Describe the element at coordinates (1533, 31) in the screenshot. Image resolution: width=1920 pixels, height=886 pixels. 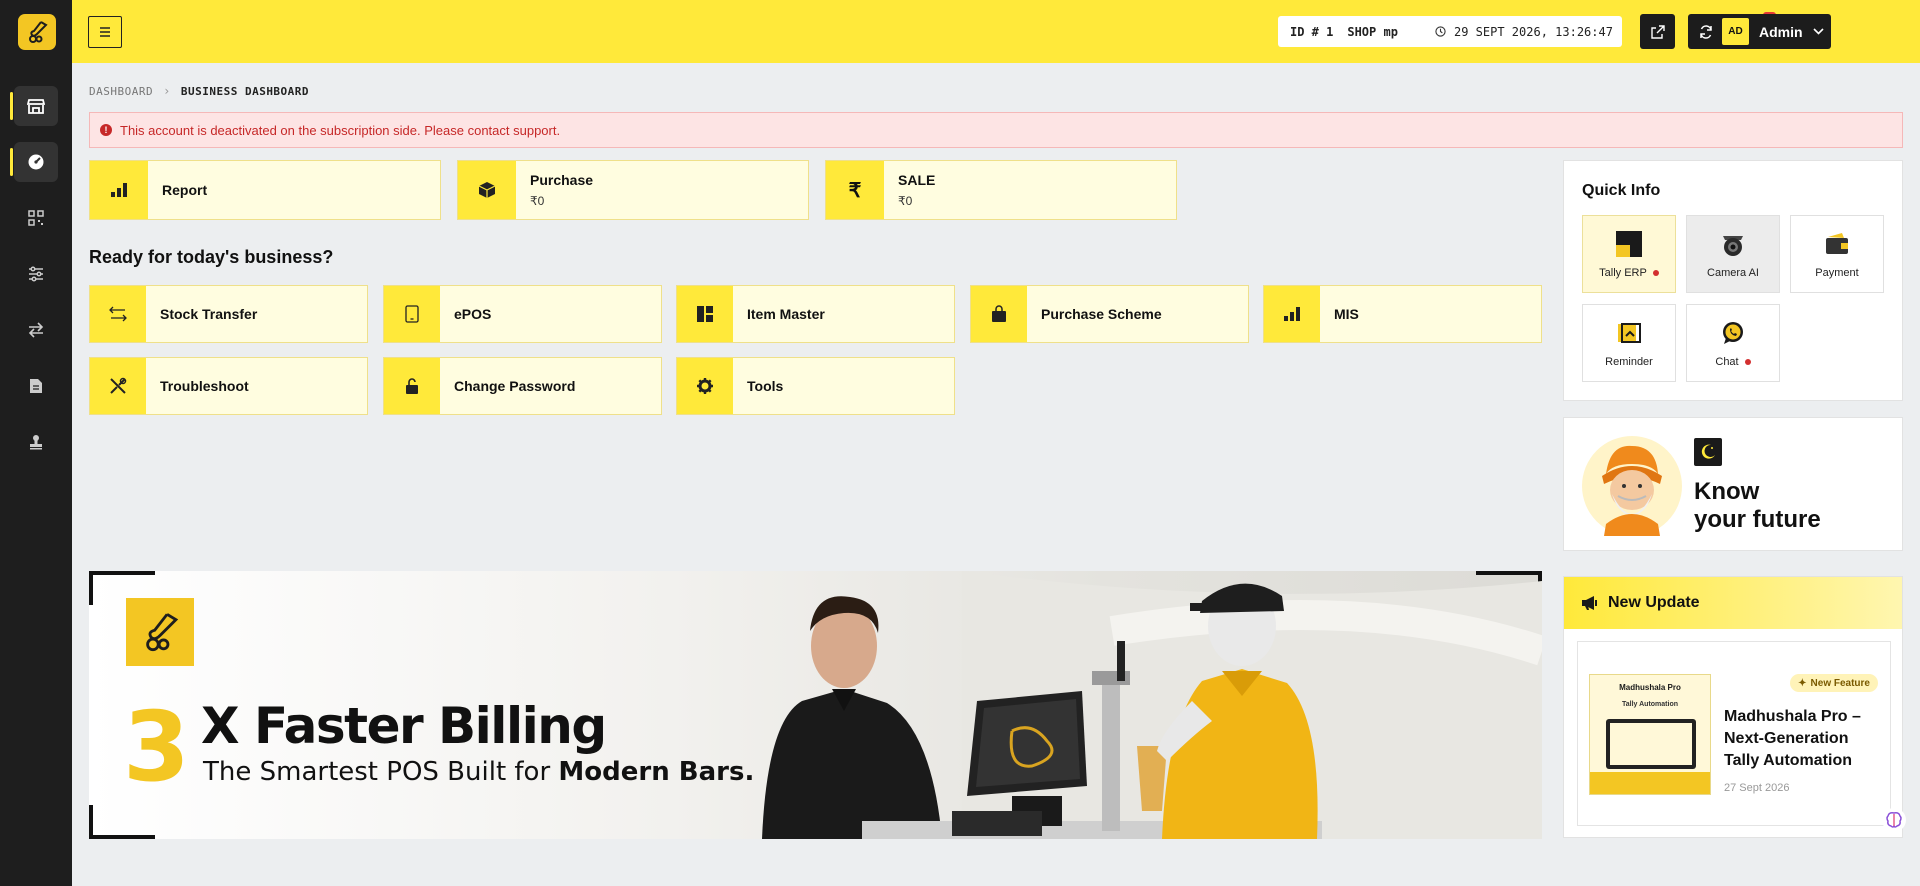
I see `datetime-text: 29 SEPT 2026, 13:26:47` at that location.